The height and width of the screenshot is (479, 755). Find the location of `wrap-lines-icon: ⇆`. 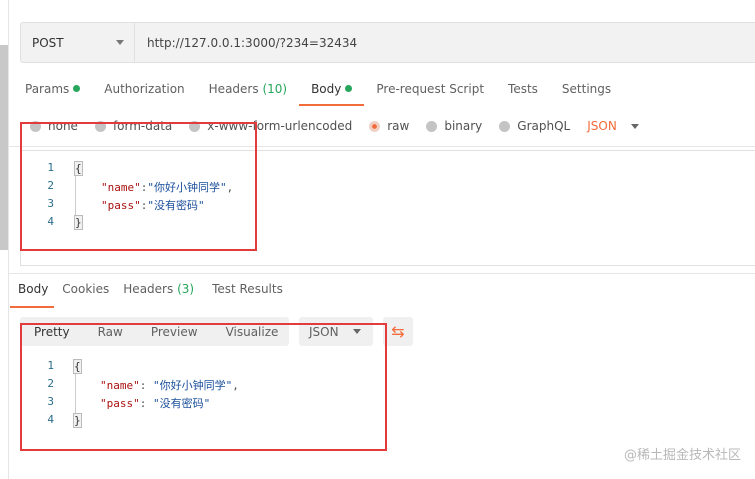

wrap-lines-icon: ⇆ is located at coordinates (398, 331).